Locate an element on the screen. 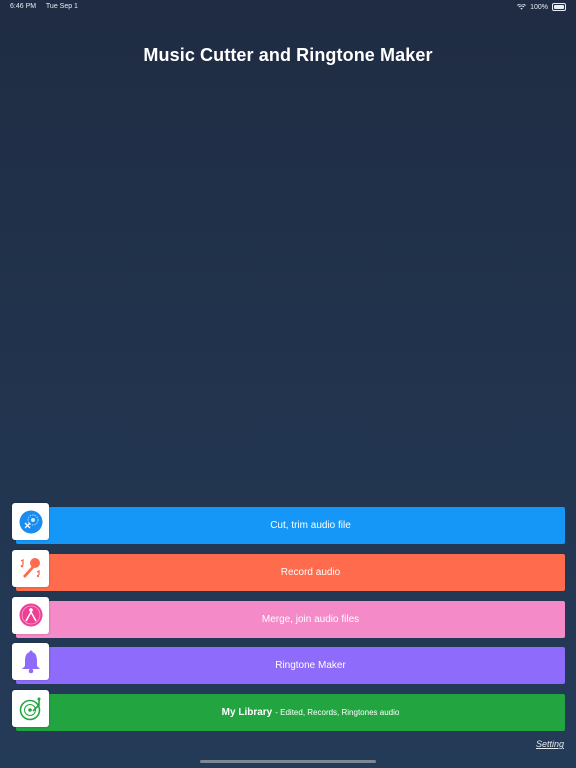 The height and width of the screenshot is (768, 576). my-library-label: My Library is located at coordinates (247, 713).